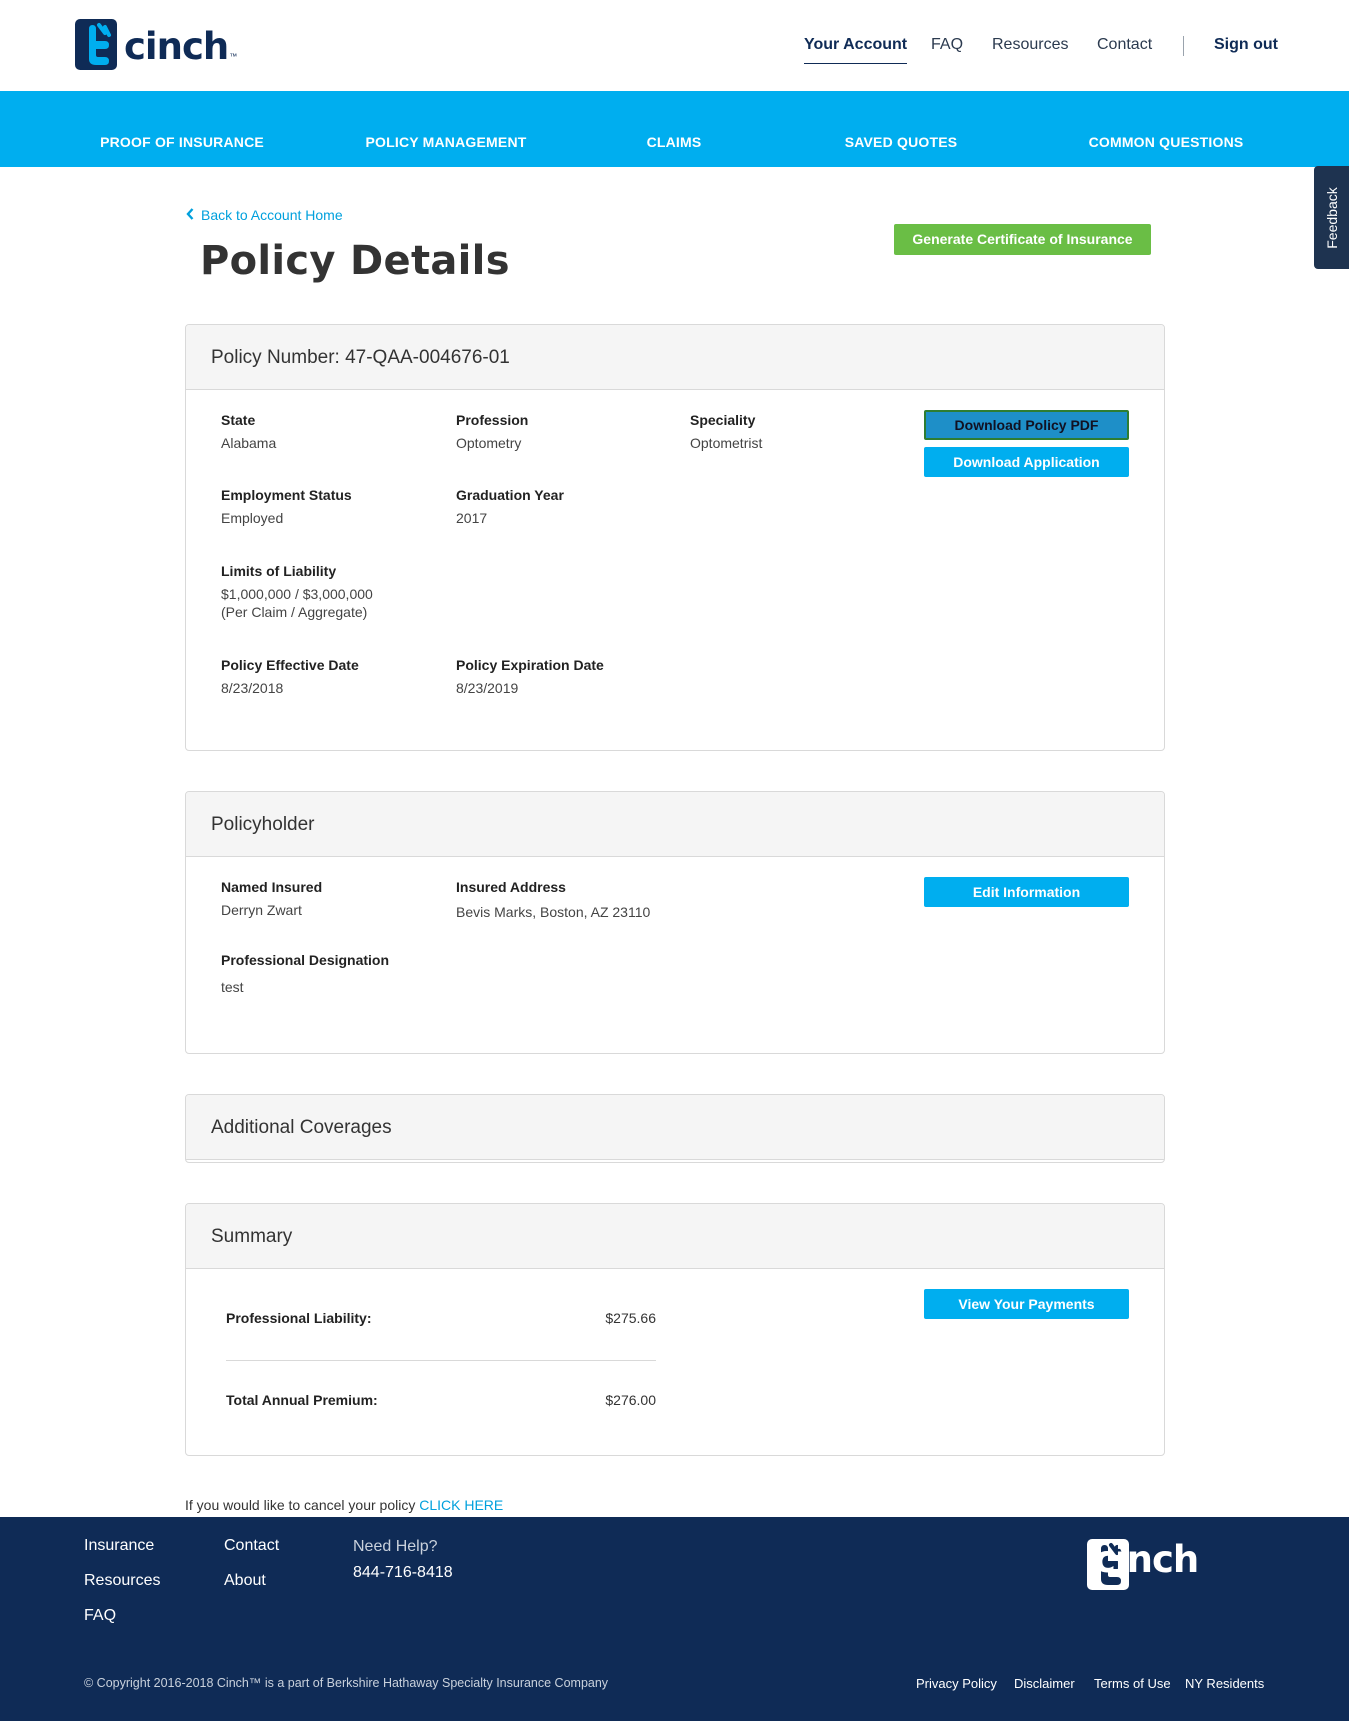 The height and width of the screenshot is (1721, 1349). What do you see at coordinates (182, 142) in the screenshot?
I see `section-nav-proof-of-insurance: PROOF OF INSURANCE` at bounding box center [182, 142].